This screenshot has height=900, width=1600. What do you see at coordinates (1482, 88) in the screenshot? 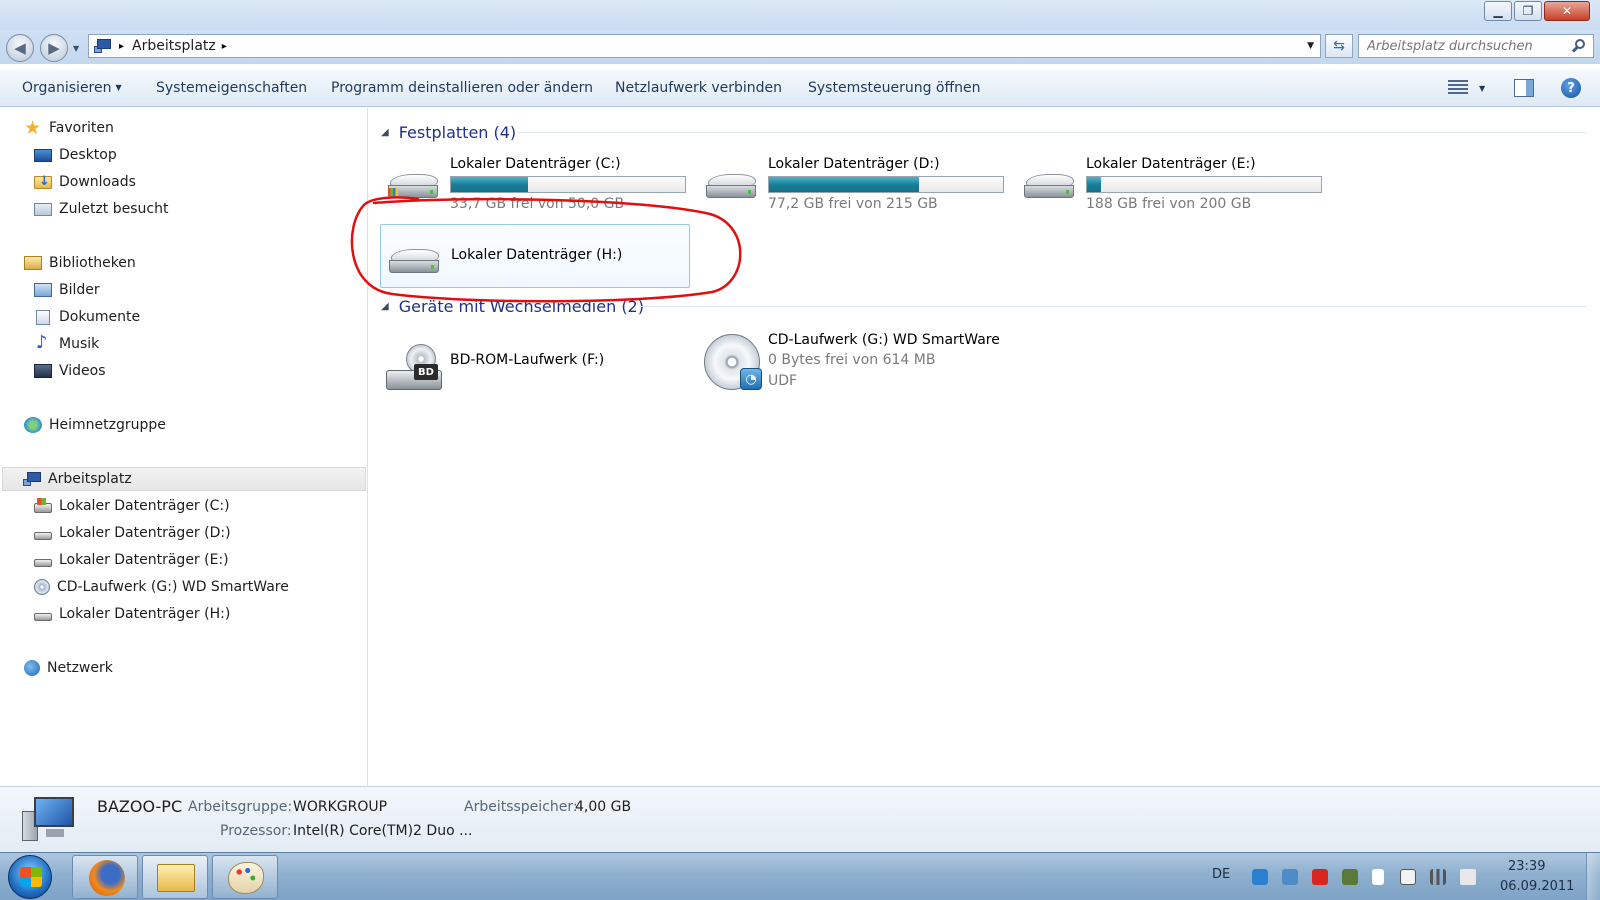
I see `view-options-dropdown: ▼` at bounding box center [1482, 88].